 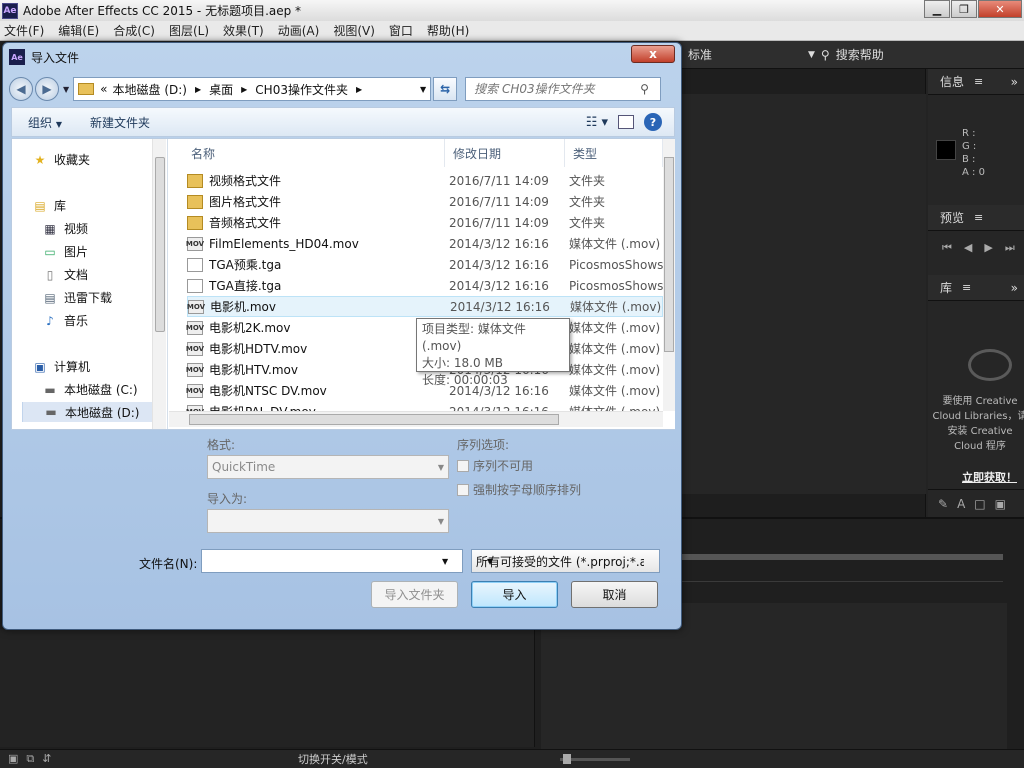 What do you see at coordinates (565, 561) in the screenshot?
I see `file-type-filter: 所有可接受的文件 (*.prproj;*.aep) ▼` at bounding box center [565, 561].